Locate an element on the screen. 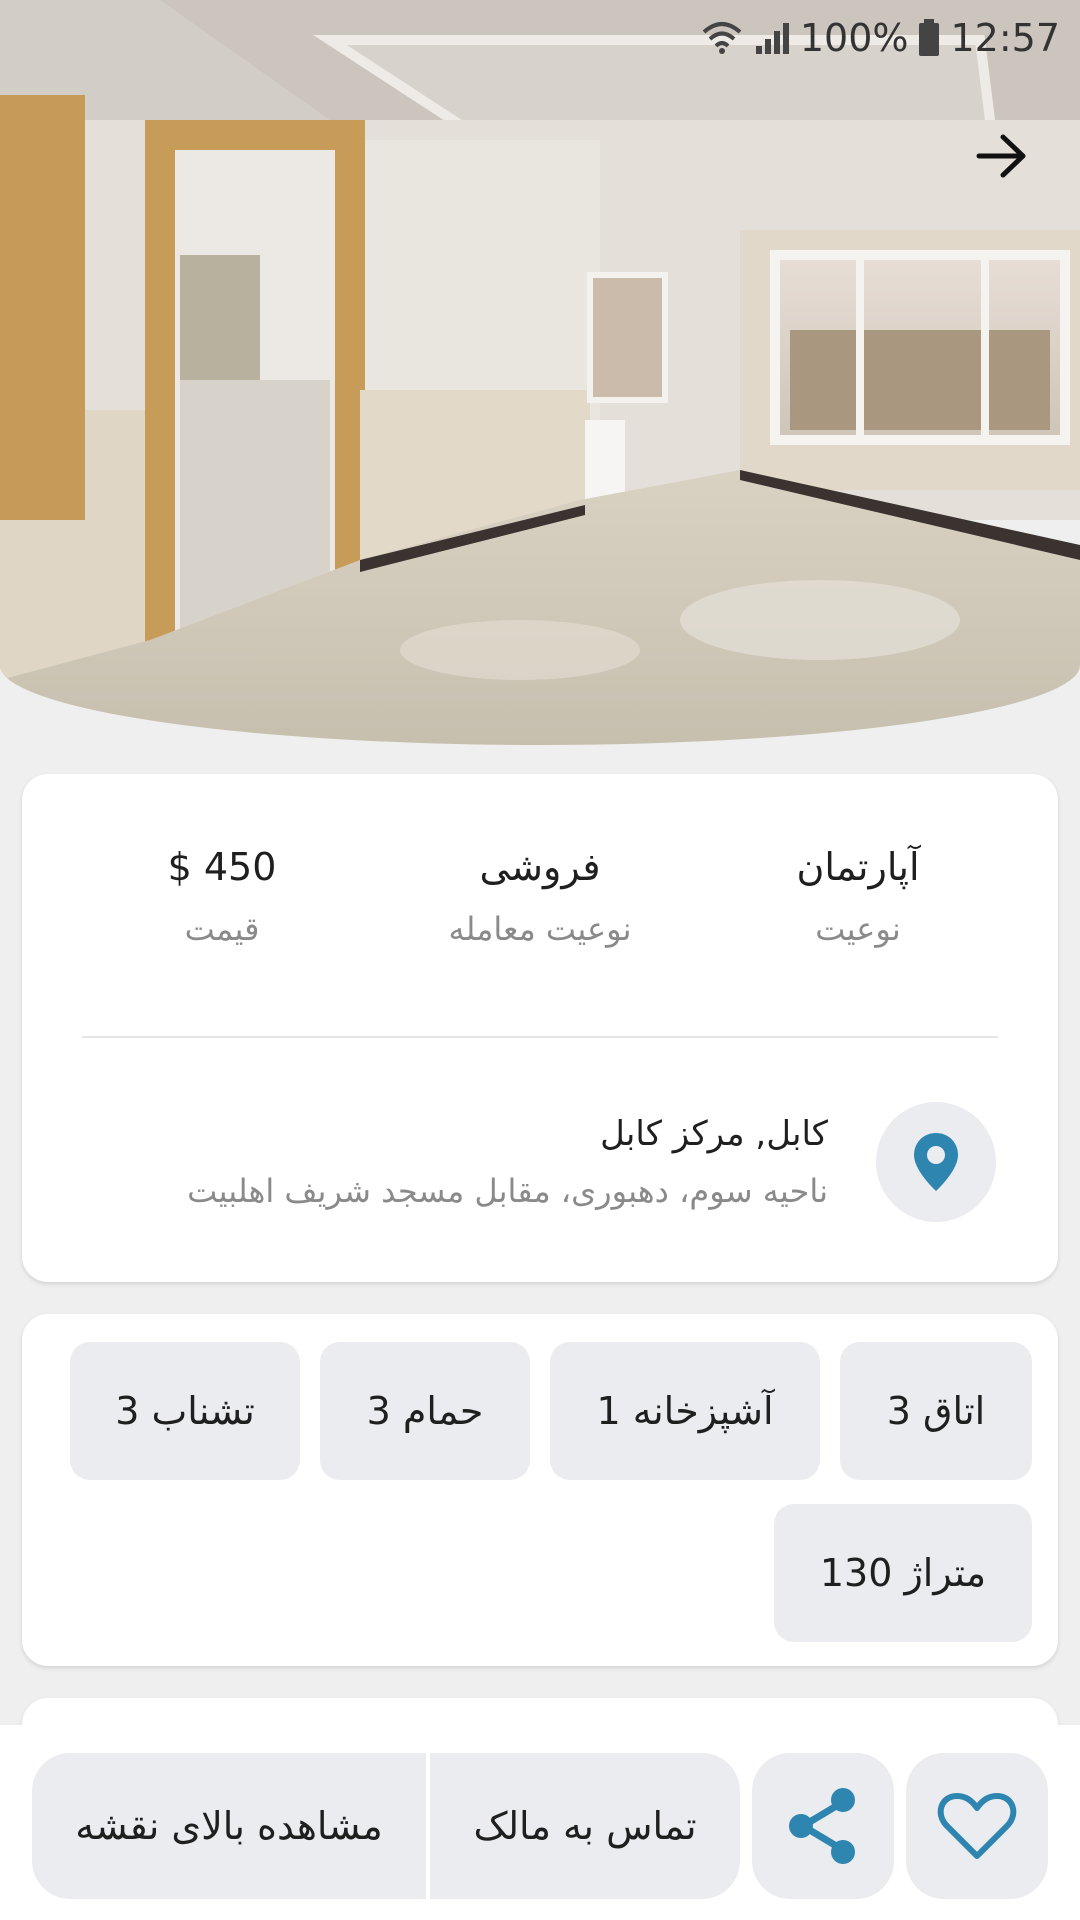  clock: 12:57 is located at coordinates (1005, 38).